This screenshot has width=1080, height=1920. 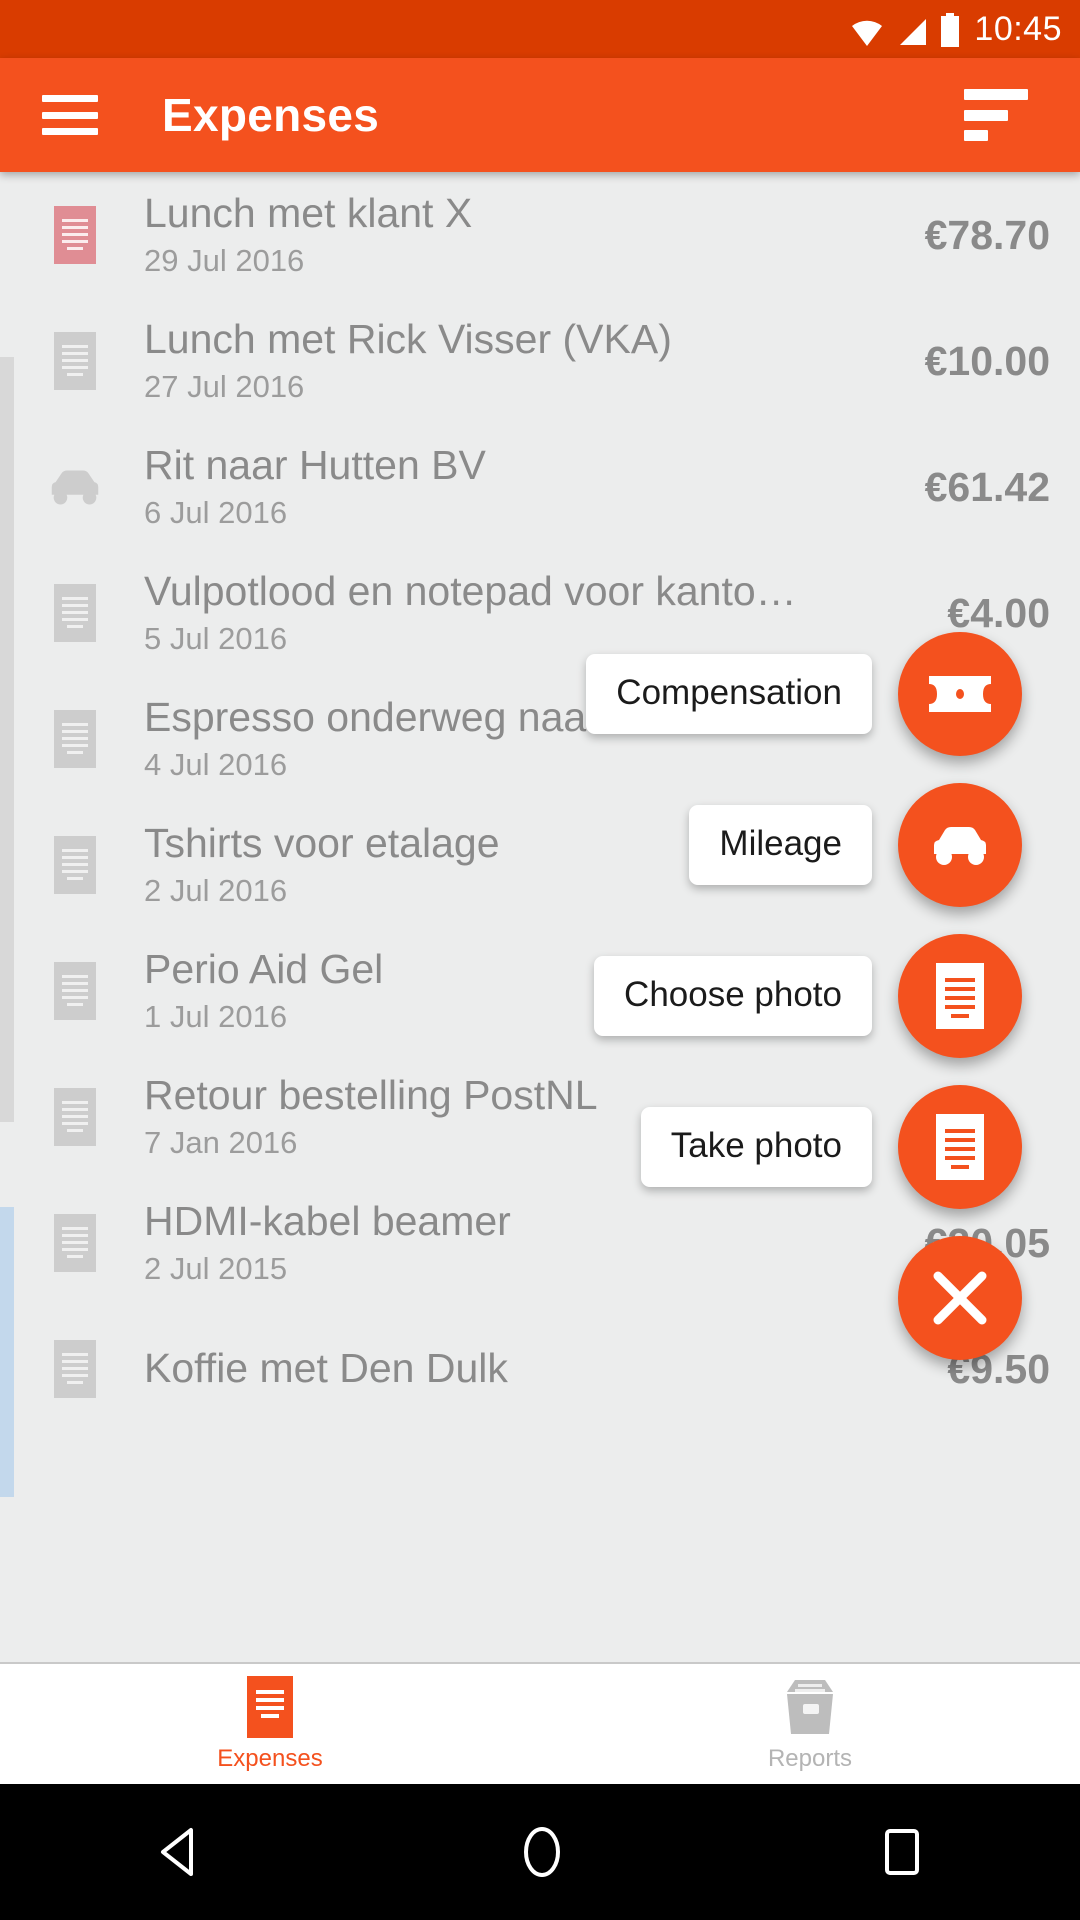 I want to click on fab-item-choose-photo: Choose photo, so click(x=837, y=996).